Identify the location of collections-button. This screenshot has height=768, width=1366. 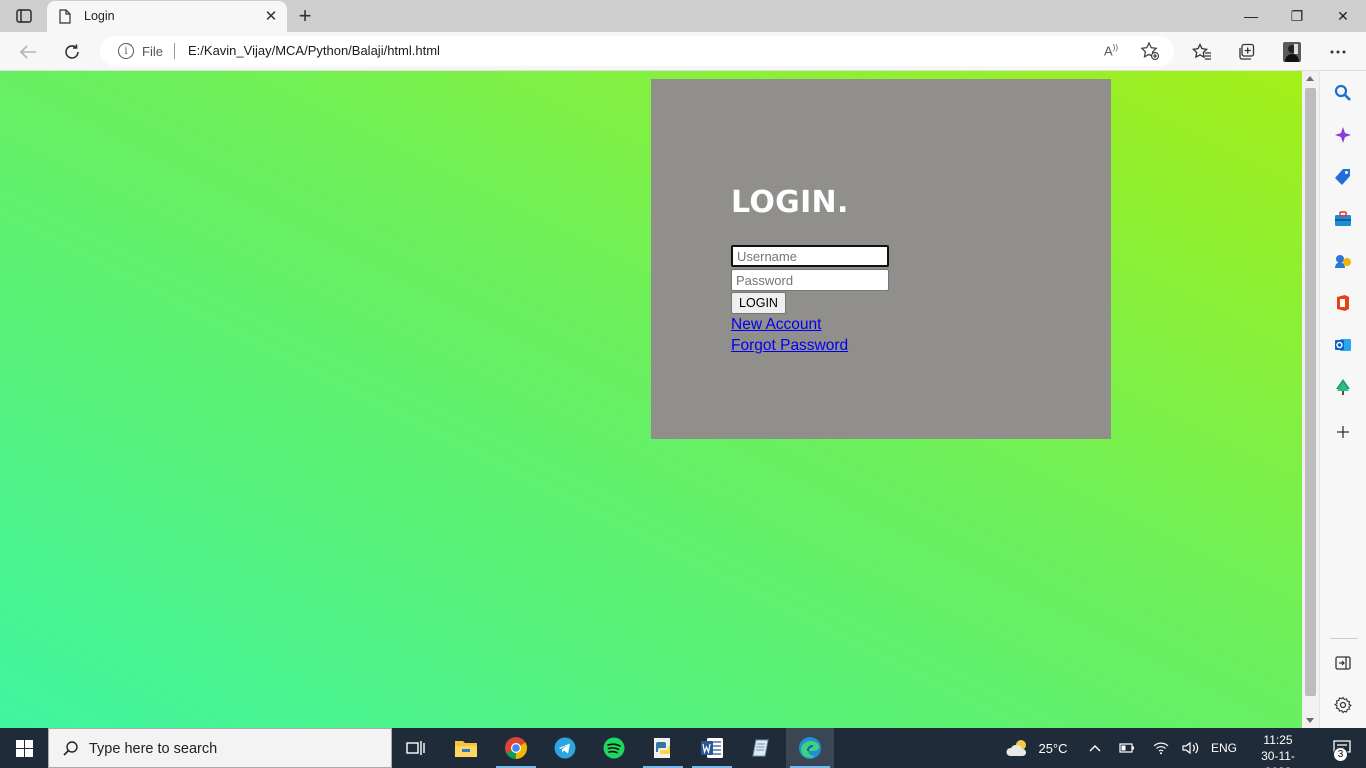
(1246, 52).